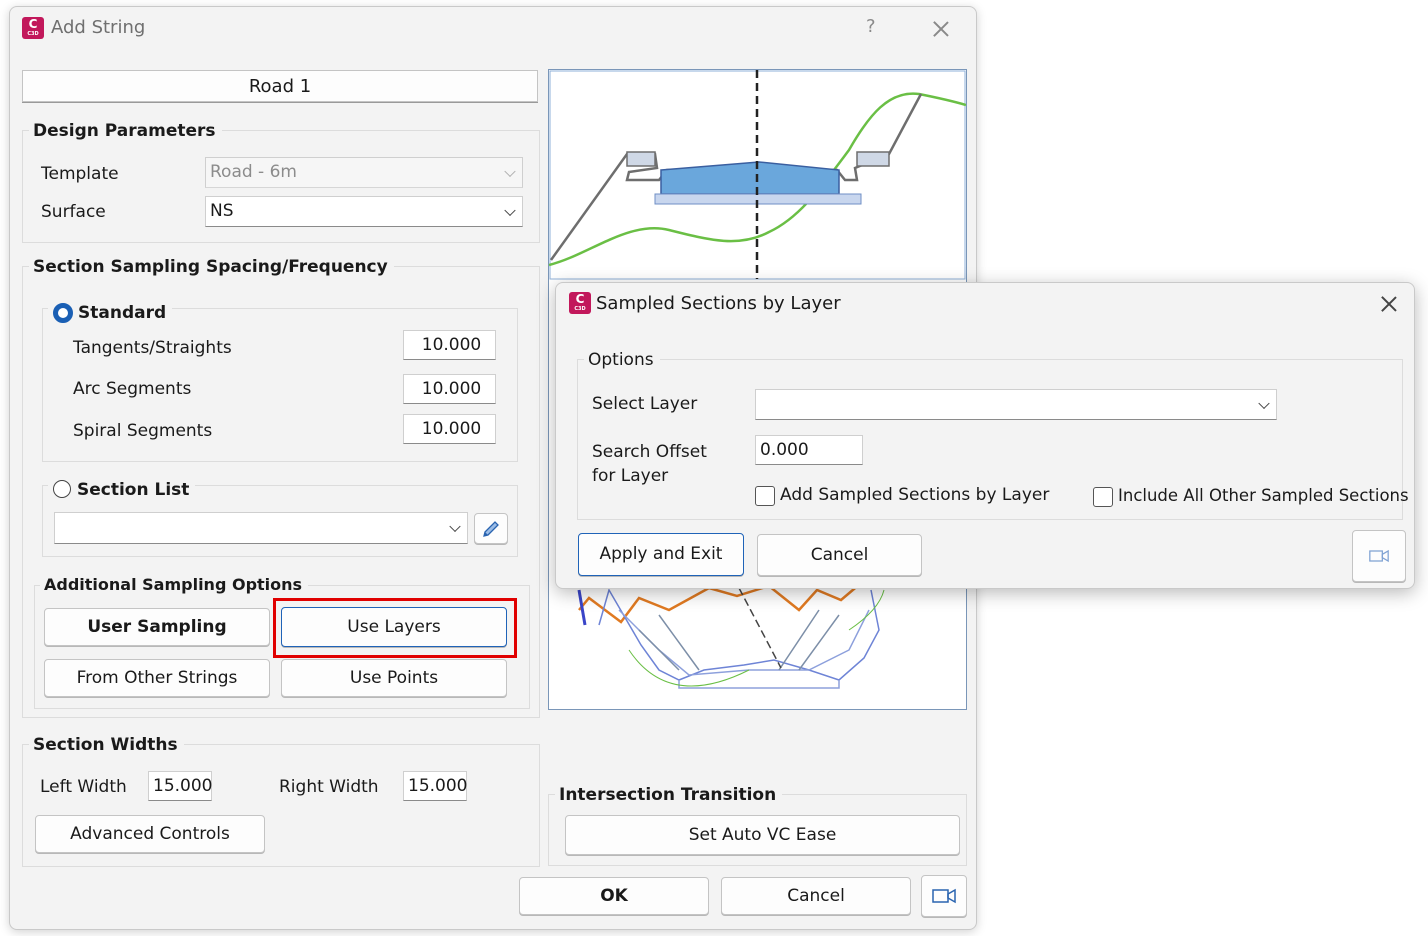  Describe the element at coordinates (211, 267) in the screenshot. I see `section-sampling-label: Section Sampling Spacing/Frequency` at that location.